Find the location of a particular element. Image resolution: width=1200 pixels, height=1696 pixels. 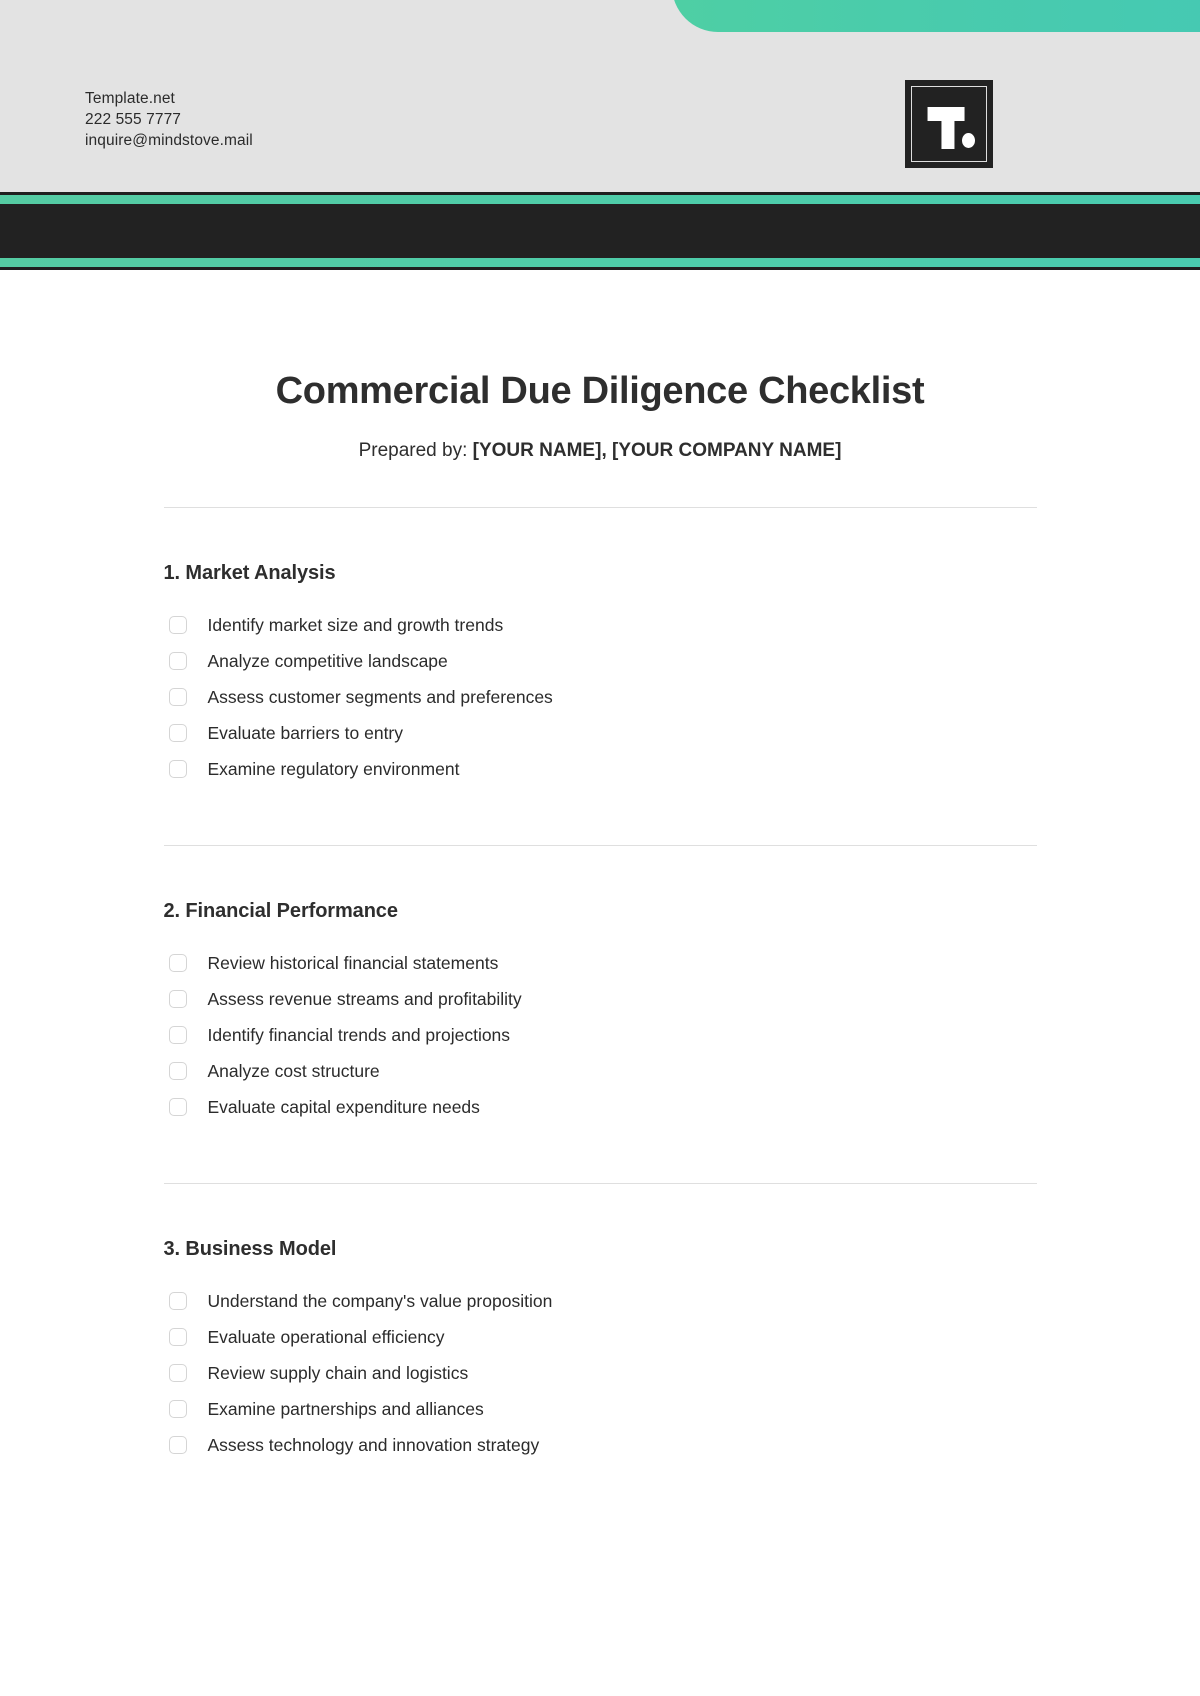

checklist-row: Examine regulatory environment is located at coordinates (600, 769).